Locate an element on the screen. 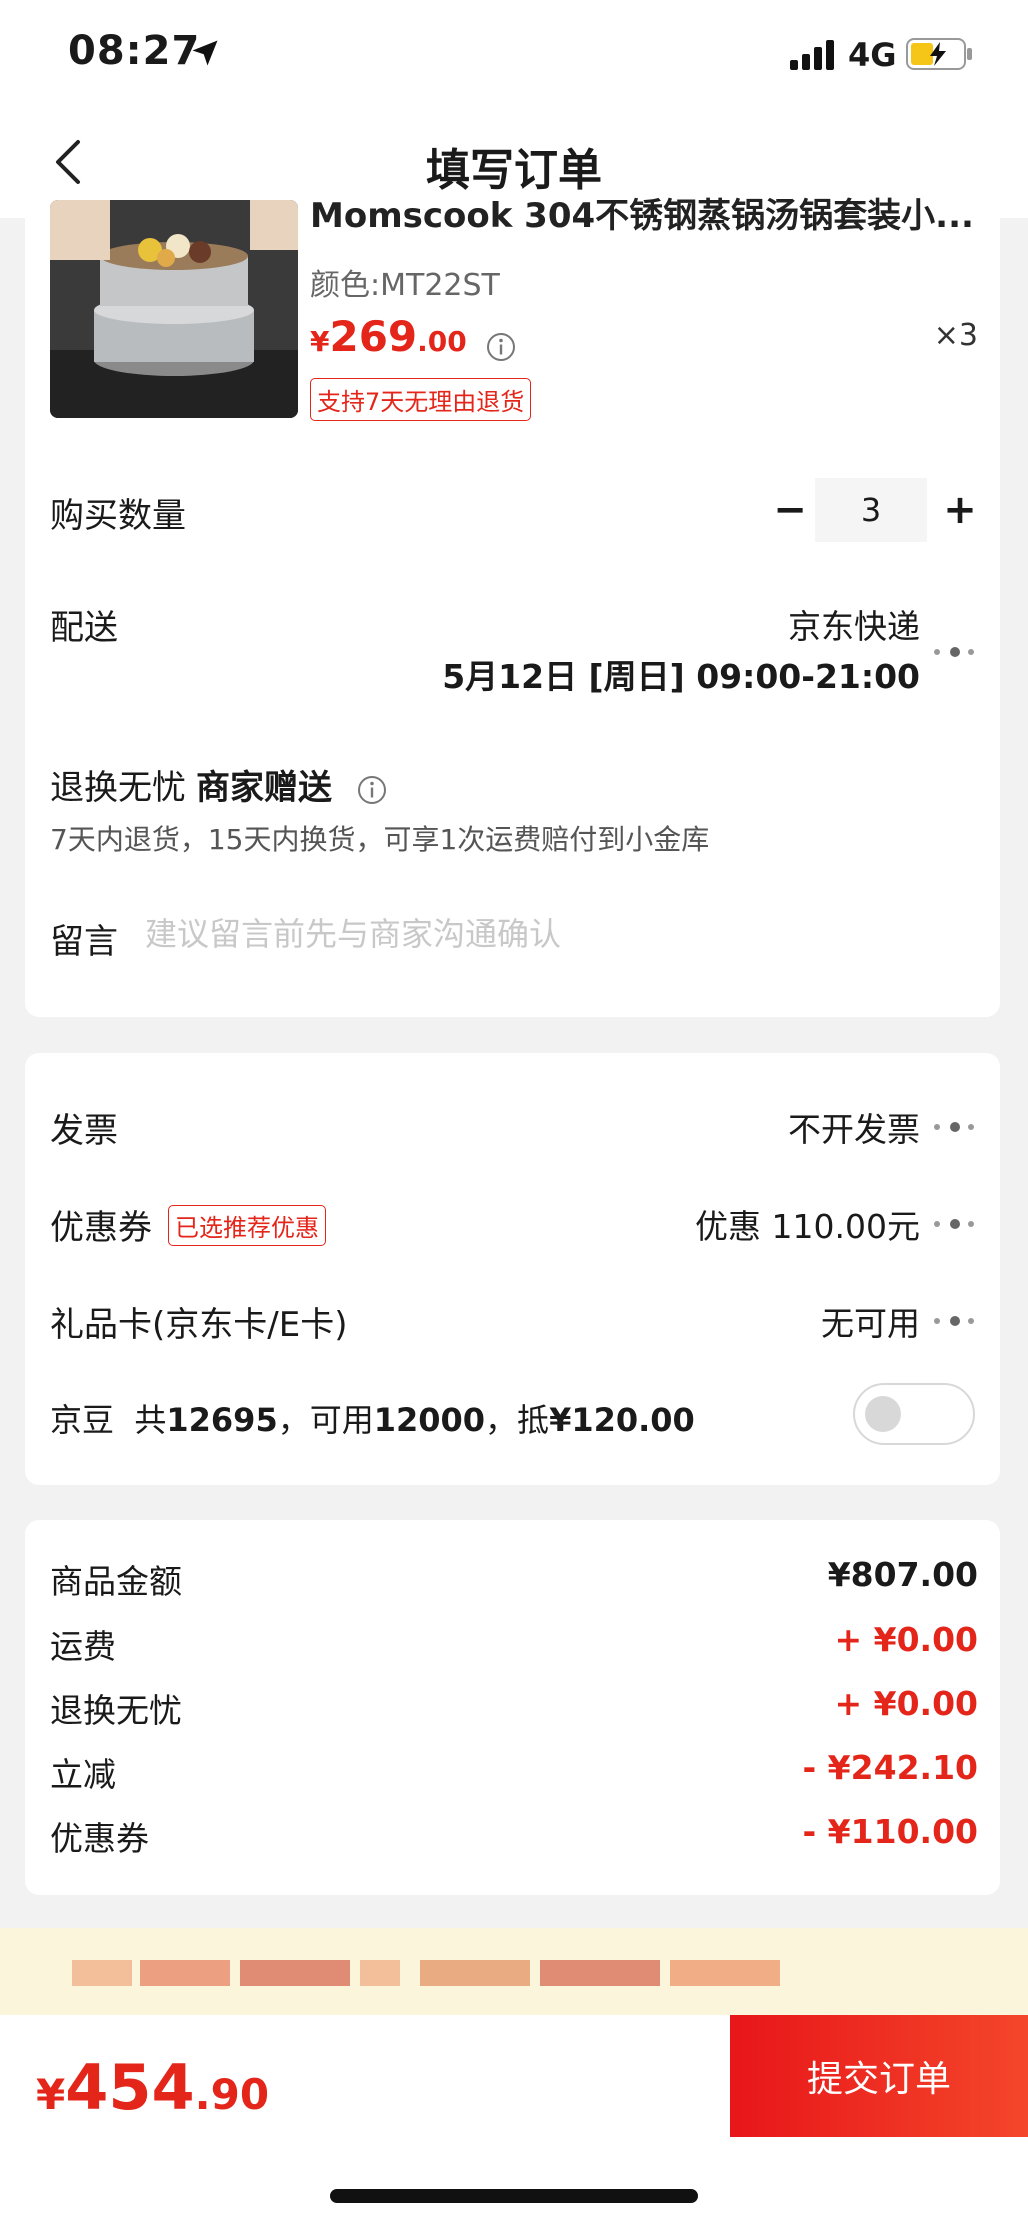 The width and height of the screenshot is (1028, 2223). delivery-label: 配送 is located at coordinates (84, 628).